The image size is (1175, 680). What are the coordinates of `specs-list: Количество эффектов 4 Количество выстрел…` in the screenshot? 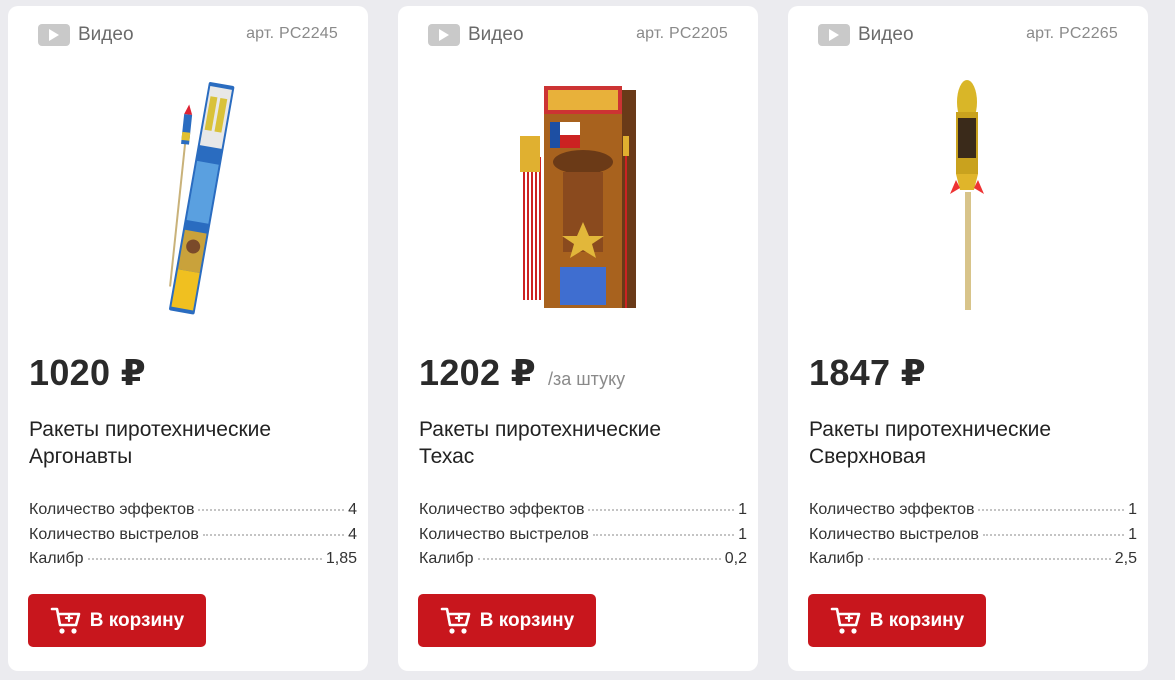 It's located at (193, 538).